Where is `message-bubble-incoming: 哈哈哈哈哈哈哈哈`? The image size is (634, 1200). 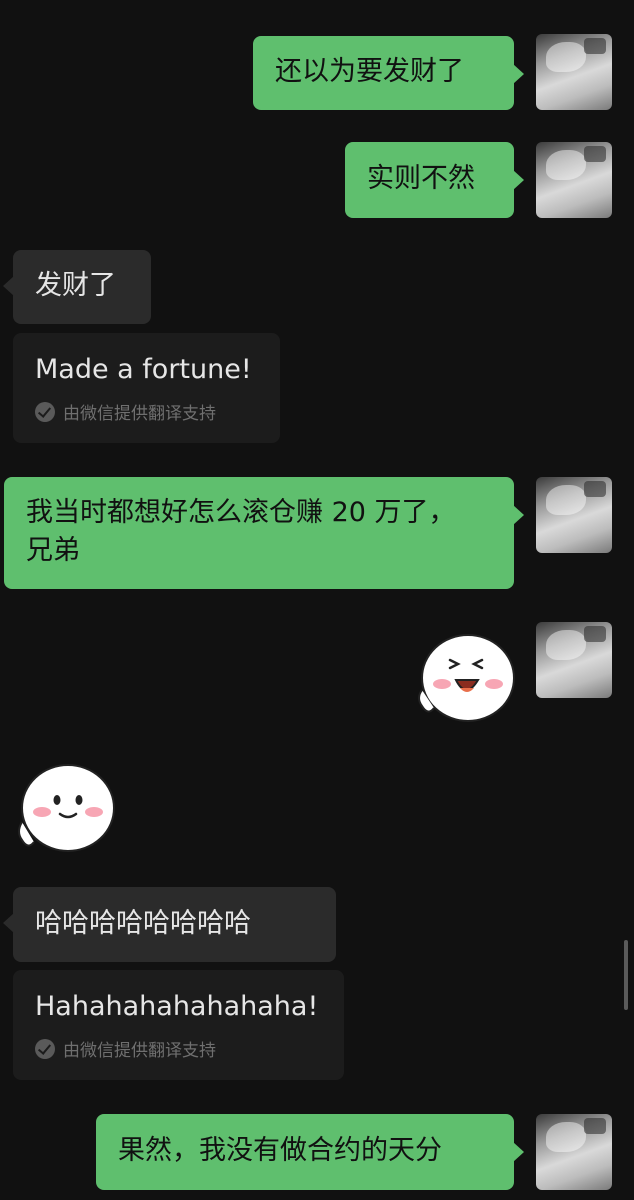 message-bubble-incoming: 哈哈哈哈哈哈哈哈 is located at coordinates (169, 924).